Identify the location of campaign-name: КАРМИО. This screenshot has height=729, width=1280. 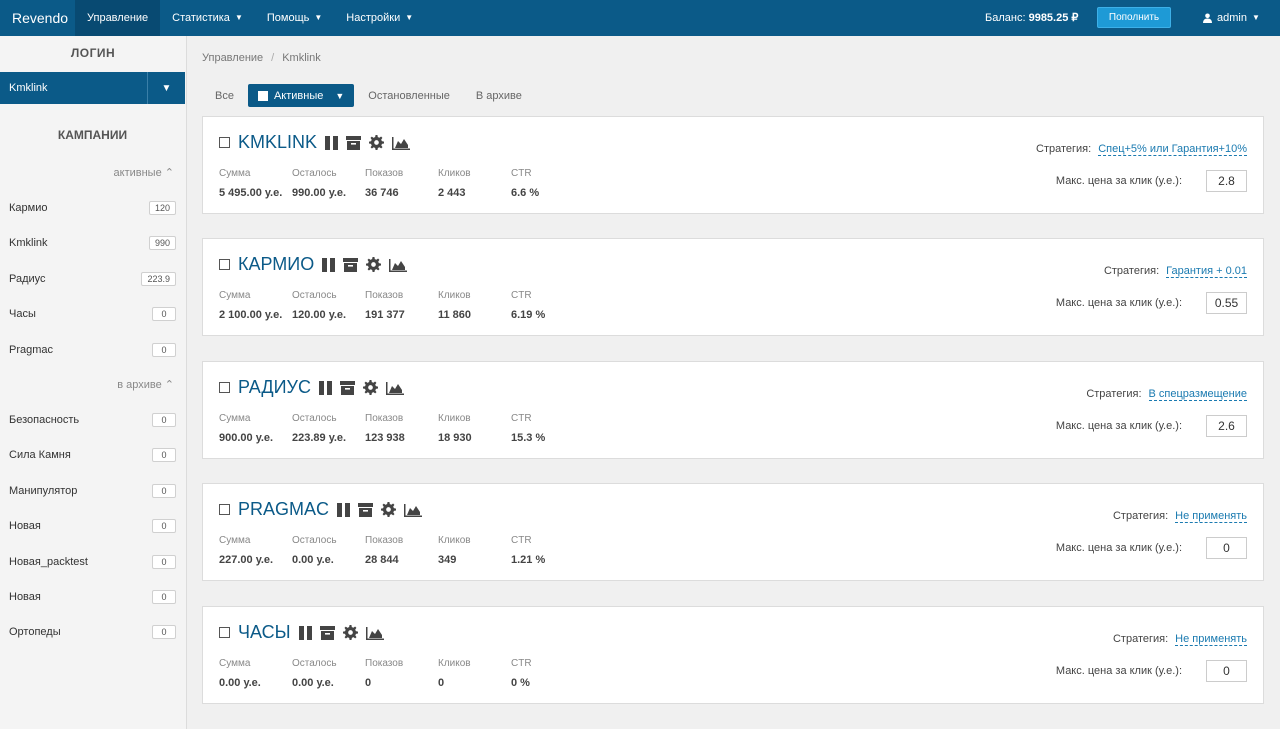
(276, 264).